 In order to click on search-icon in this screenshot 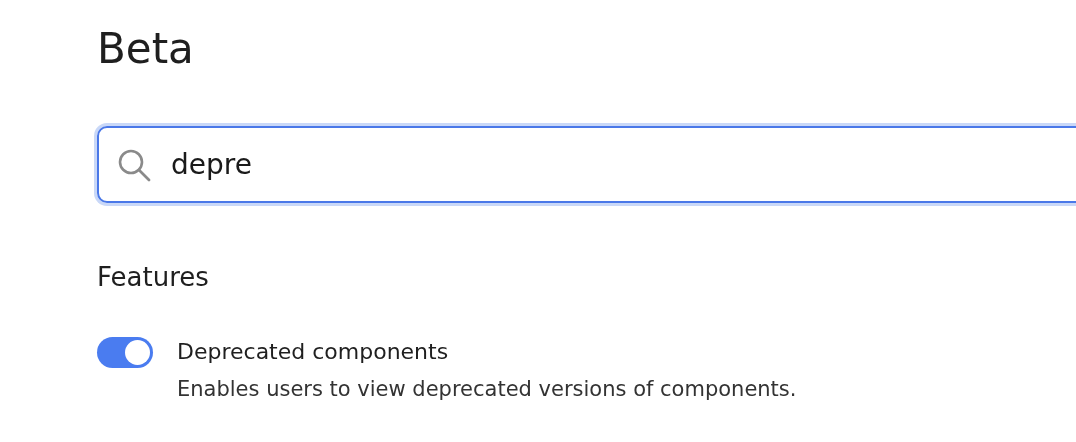, I will do `click(134, 164)`.